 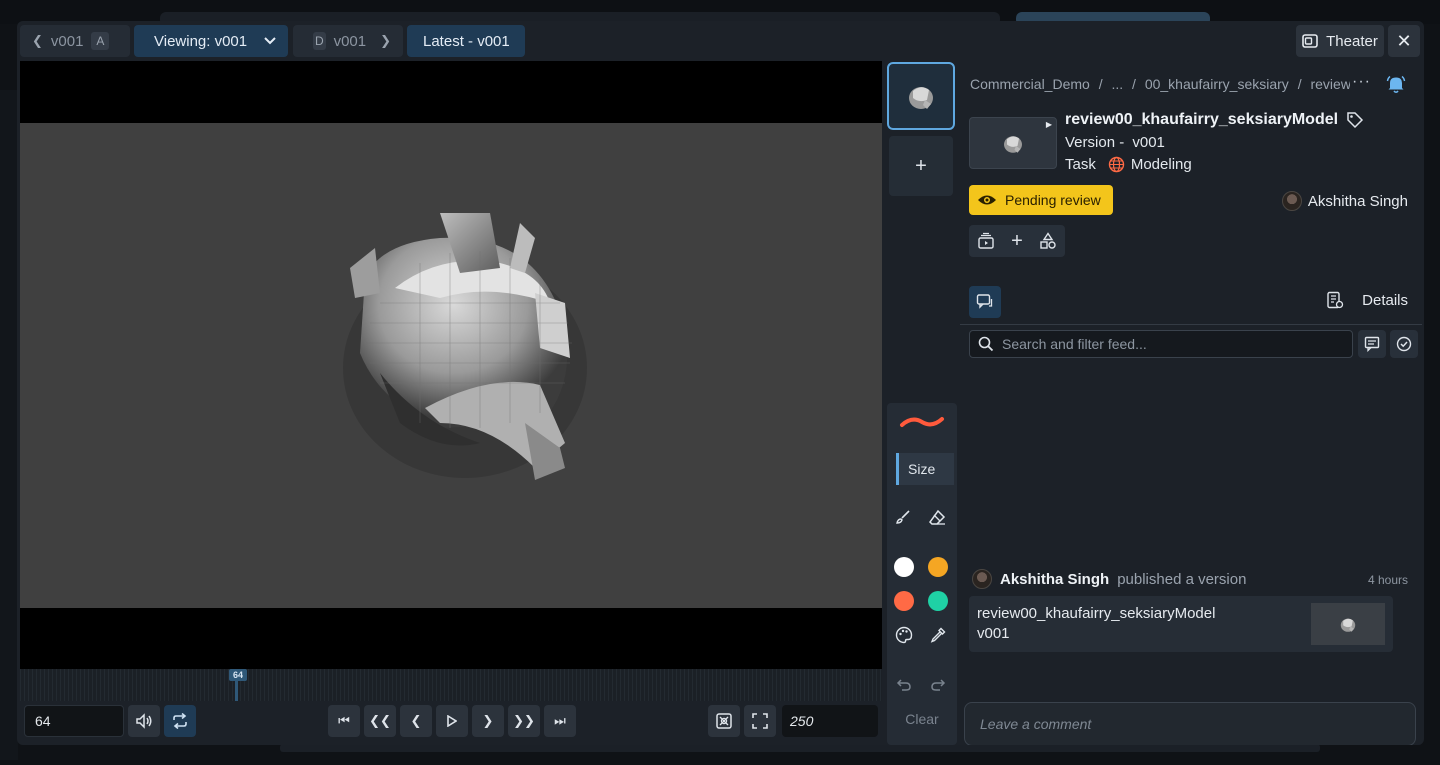 I want to click on theater-label: Theater, so click(x=1352, y=41).